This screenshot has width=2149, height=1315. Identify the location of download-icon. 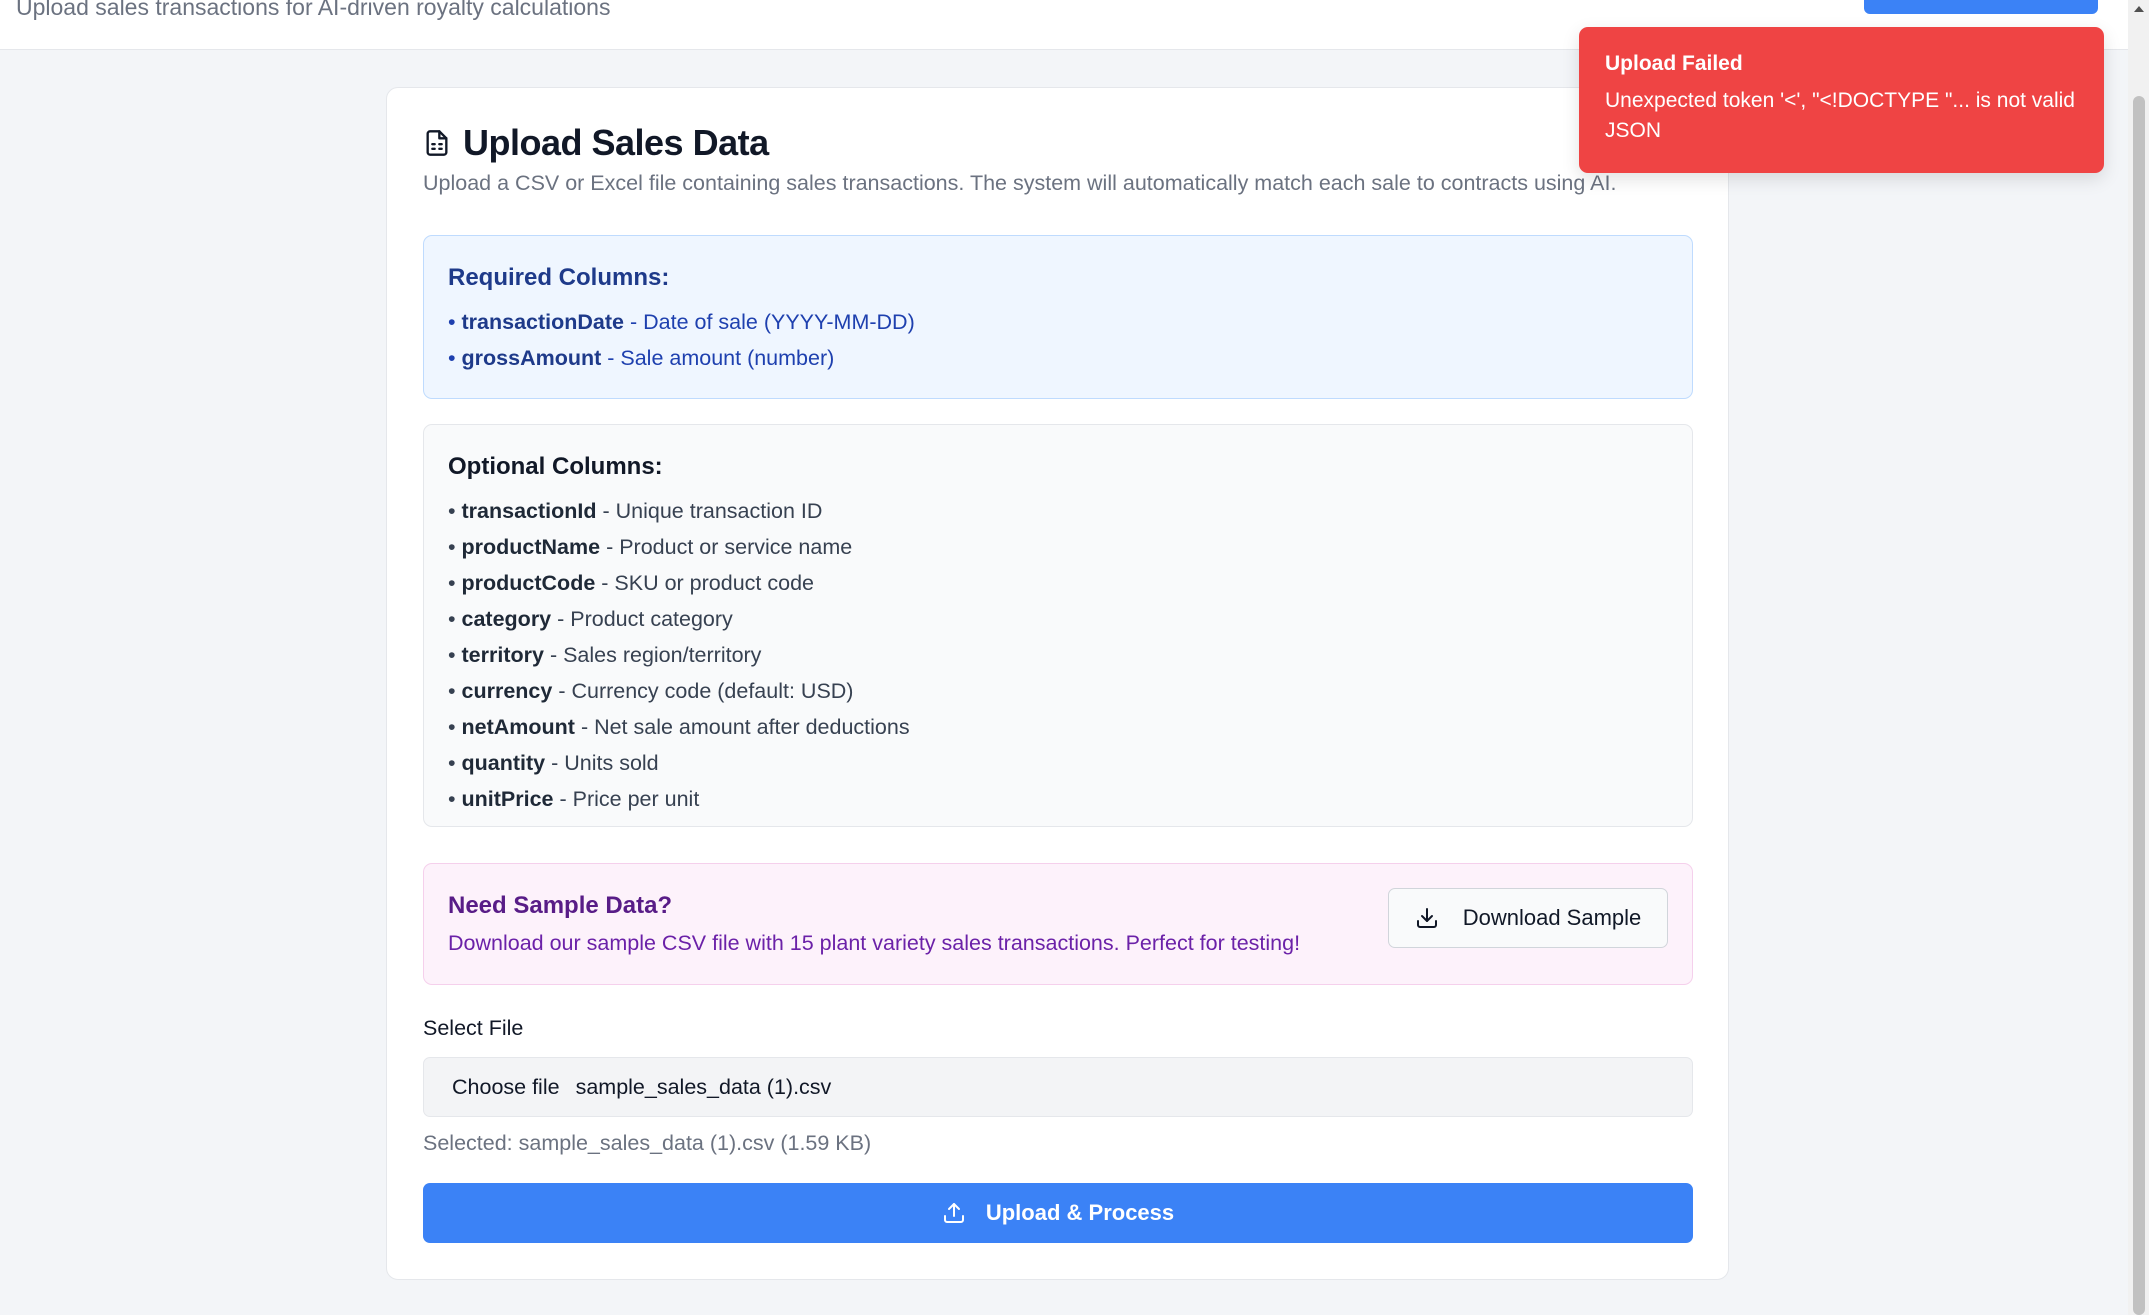
(1426, 918).